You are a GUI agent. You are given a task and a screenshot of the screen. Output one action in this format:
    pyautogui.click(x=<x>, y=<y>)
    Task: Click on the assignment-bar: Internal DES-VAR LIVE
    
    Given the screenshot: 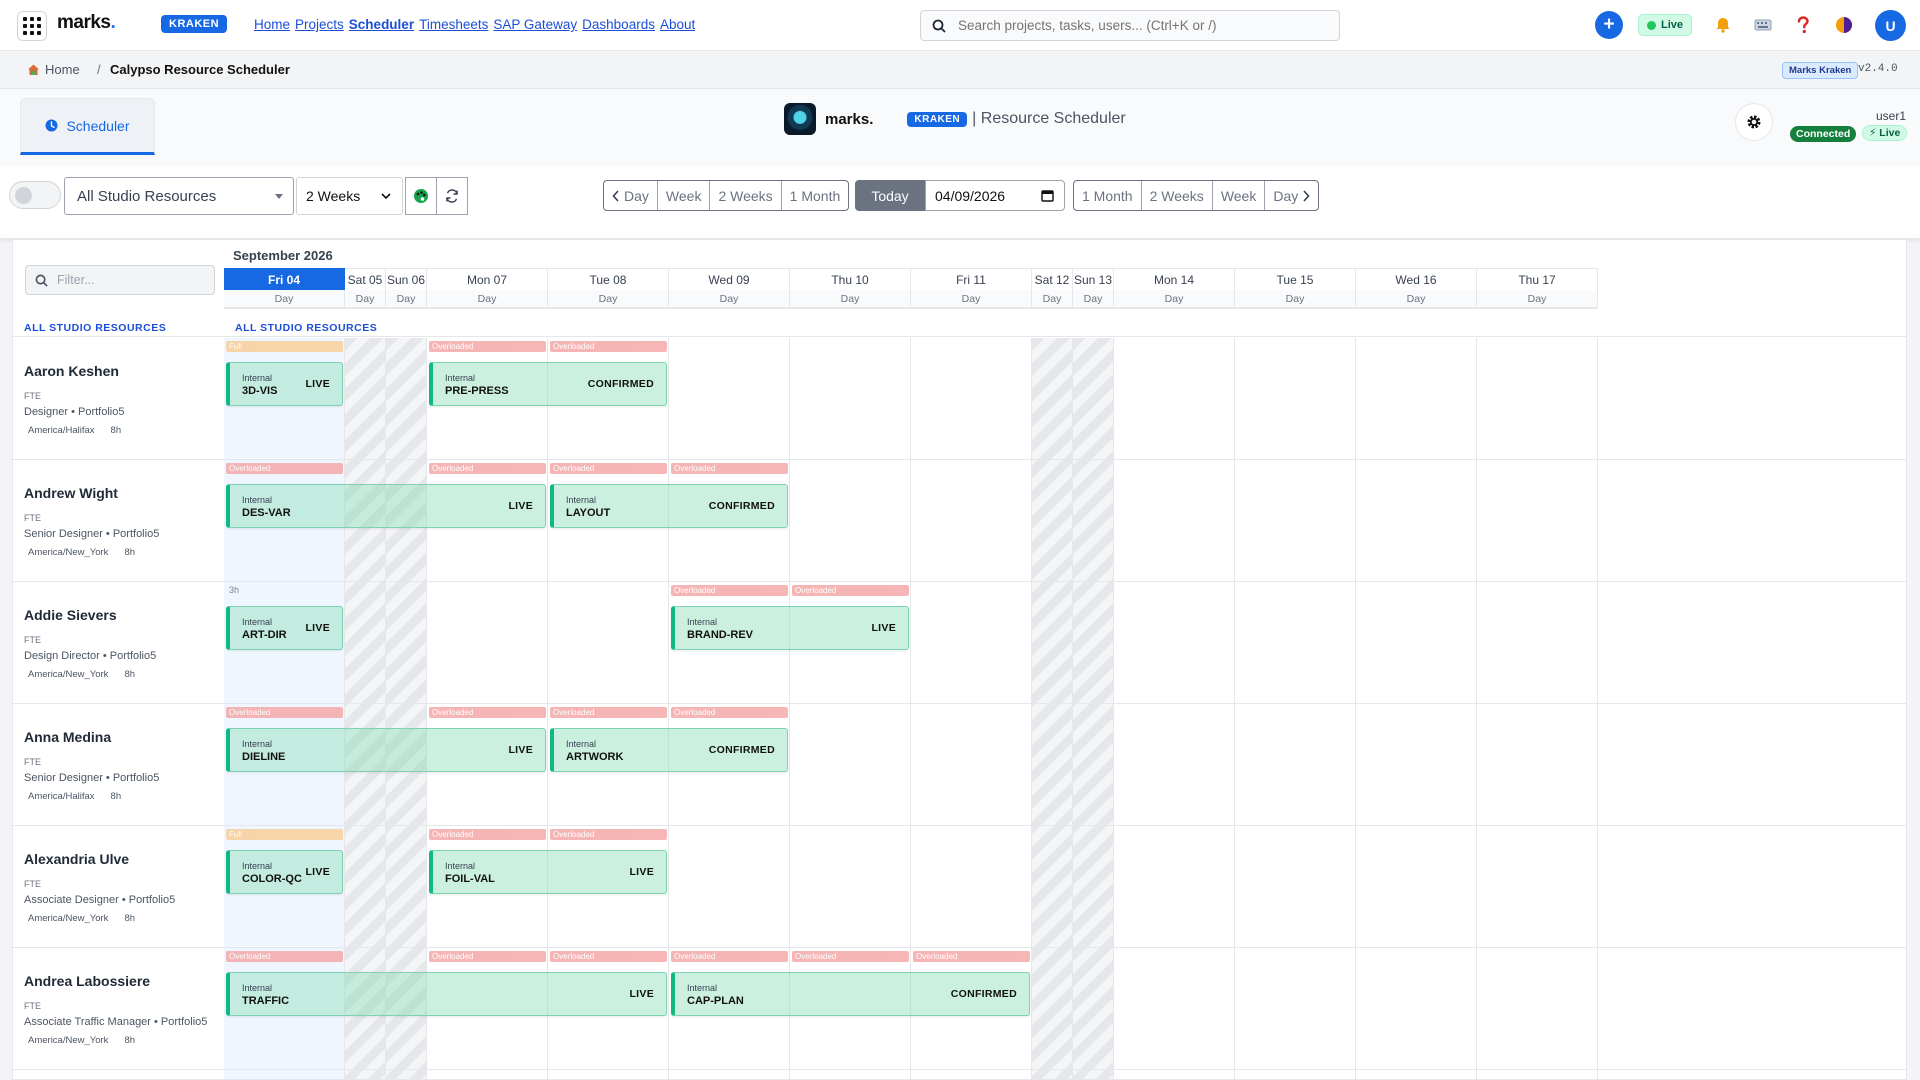 What is the action you would take?
    pyautogui.click(x=386, y=506)
    